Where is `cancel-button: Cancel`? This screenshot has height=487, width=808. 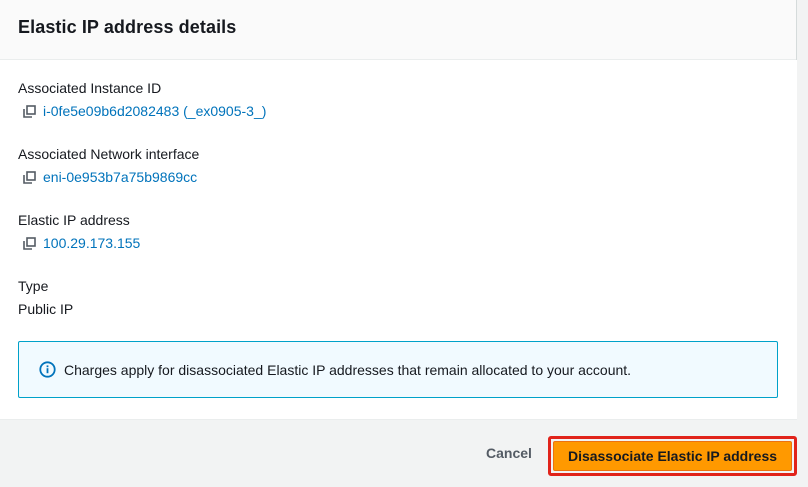
cancel-button: Cancel is located at coordinates (509, 453).